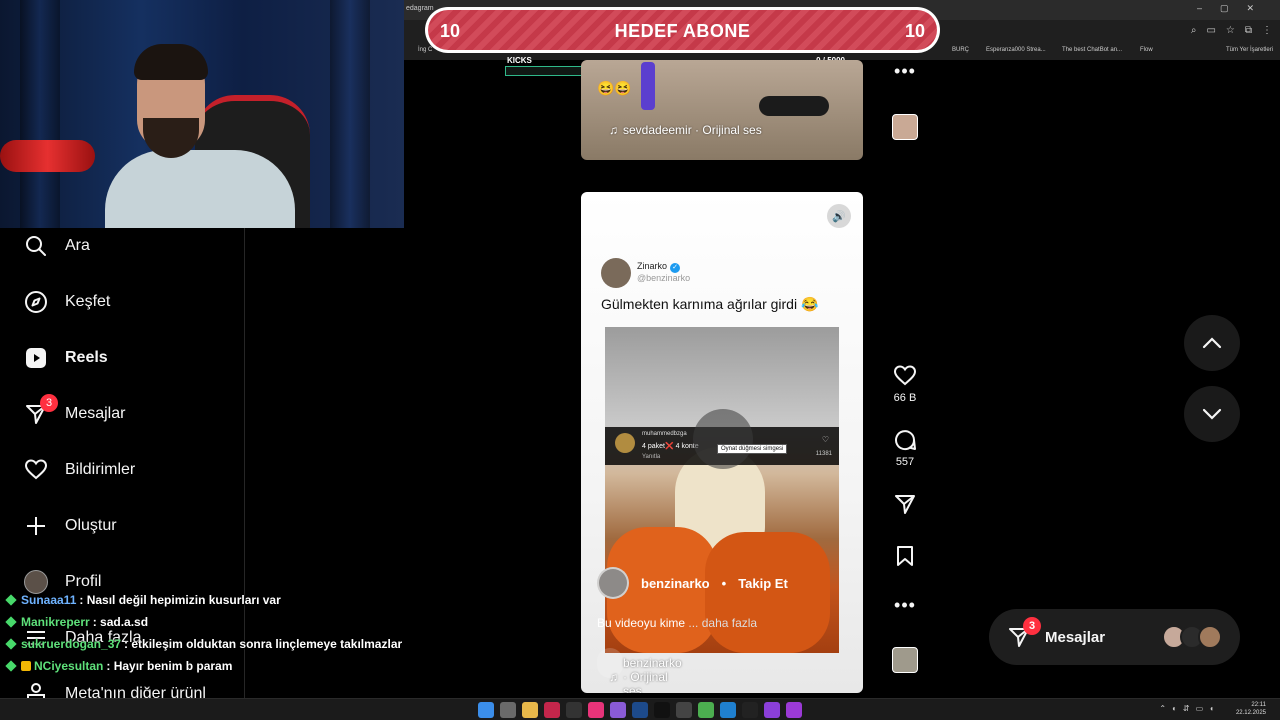  I want to click on menu-icon: ⋮, so click(1267, 30).